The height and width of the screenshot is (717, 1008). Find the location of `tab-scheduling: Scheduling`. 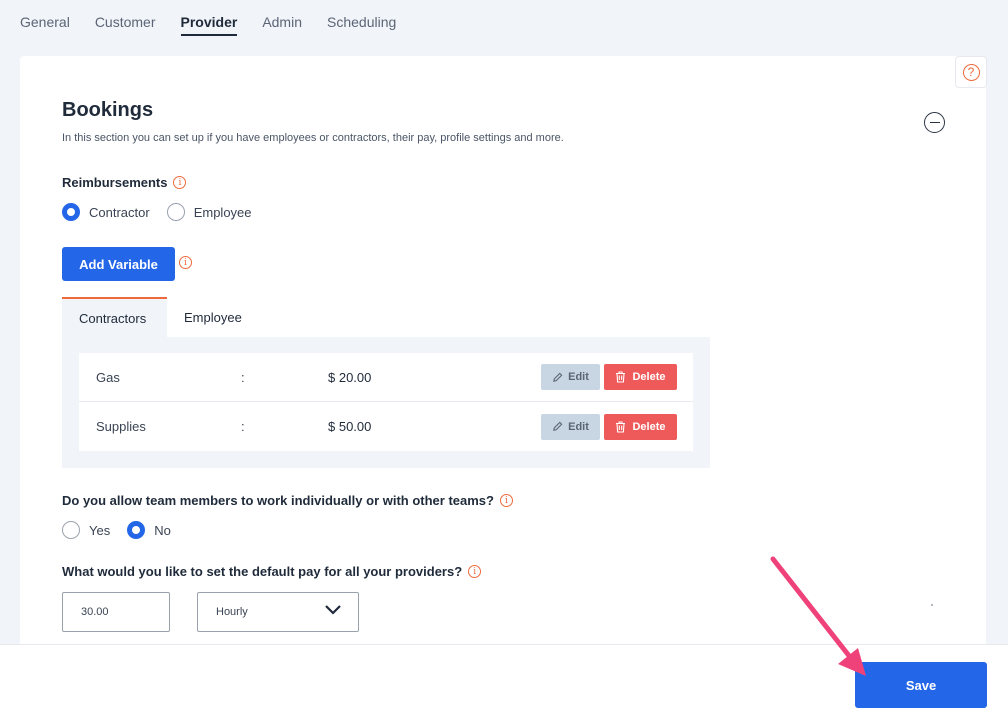

tab-scheduling: Scheduling is located at coordinates (361, 18).